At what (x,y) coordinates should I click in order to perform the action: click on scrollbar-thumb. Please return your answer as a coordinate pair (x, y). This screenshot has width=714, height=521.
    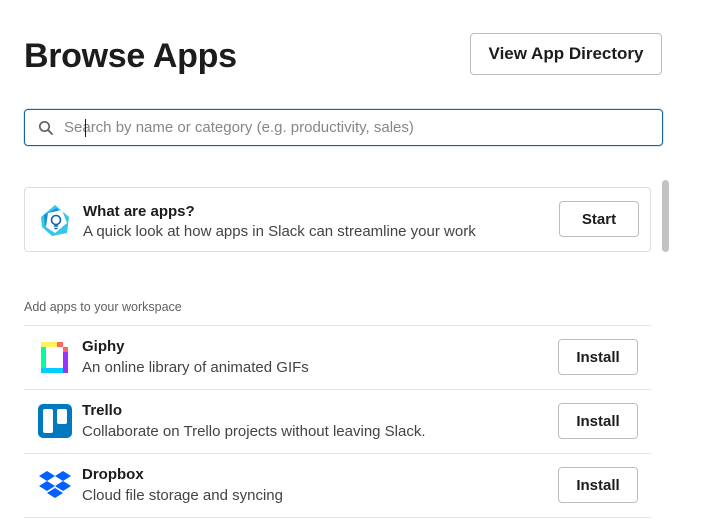
    Looking at the image, I should click on (665, 216).